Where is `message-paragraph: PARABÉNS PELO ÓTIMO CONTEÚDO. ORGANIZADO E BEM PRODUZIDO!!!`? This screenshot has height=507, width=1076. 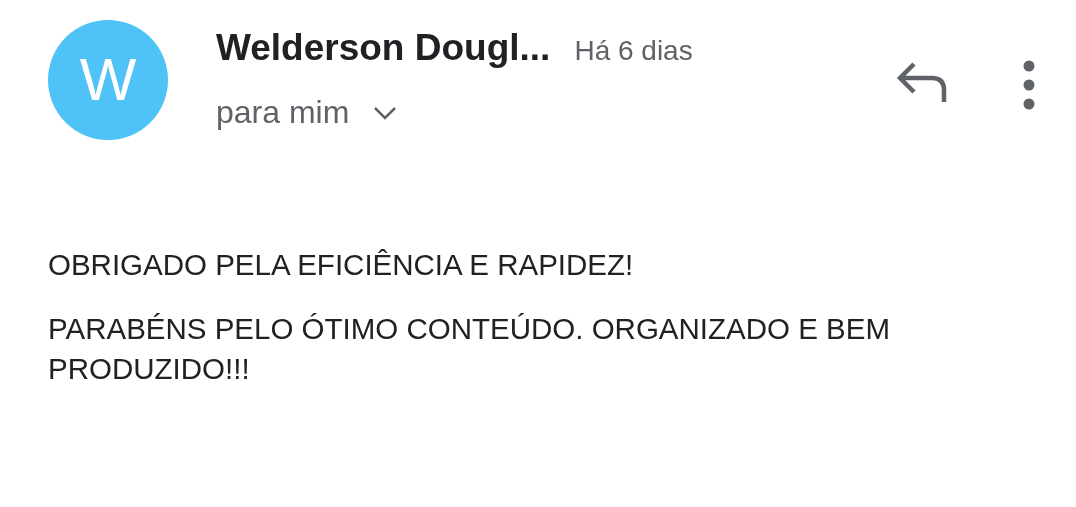 message-paragraph: PARABÉNS PELO ÓTIMO CONTEÚDO. ORGANIZADO E BEM PRODUZIDO!!! is located at coordinates (469, 348).